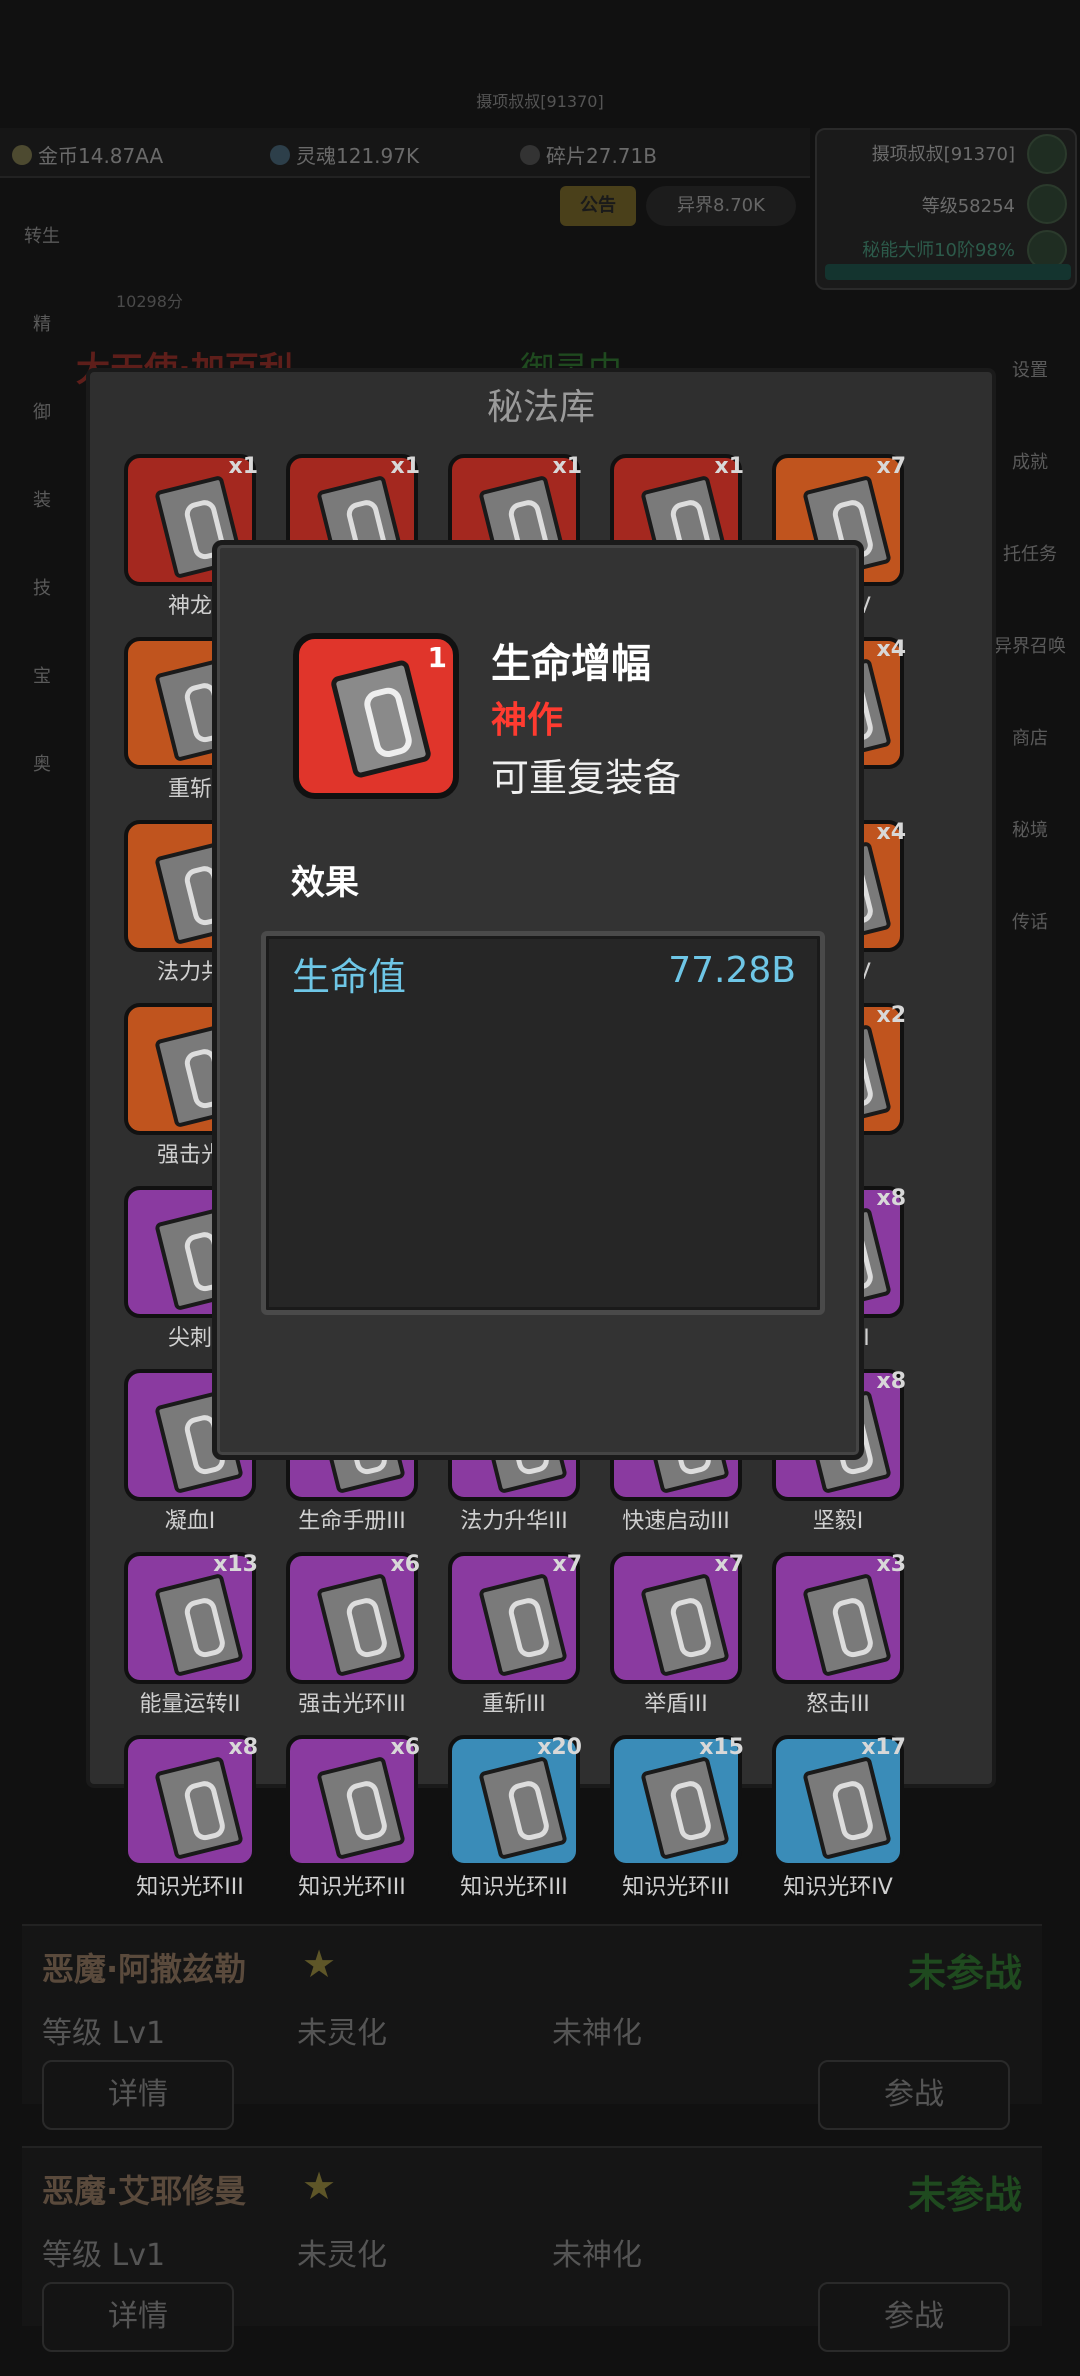 The image size is (1080, 2376). I want to click on effect-value: 77.28B, so click(732, 970).